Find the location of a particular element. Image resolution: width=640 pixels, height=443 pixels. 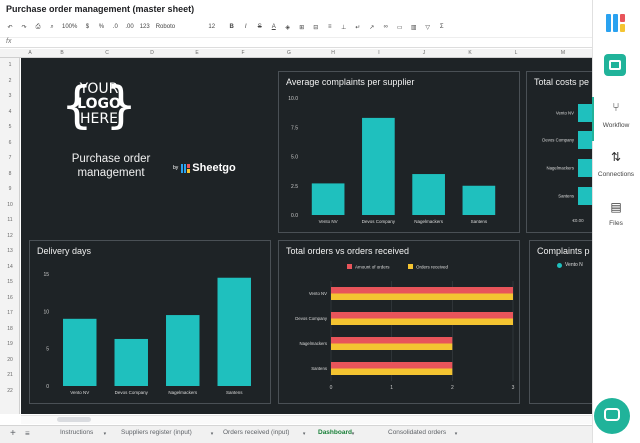

row-header: 19 is located at coordinates (10, 344).